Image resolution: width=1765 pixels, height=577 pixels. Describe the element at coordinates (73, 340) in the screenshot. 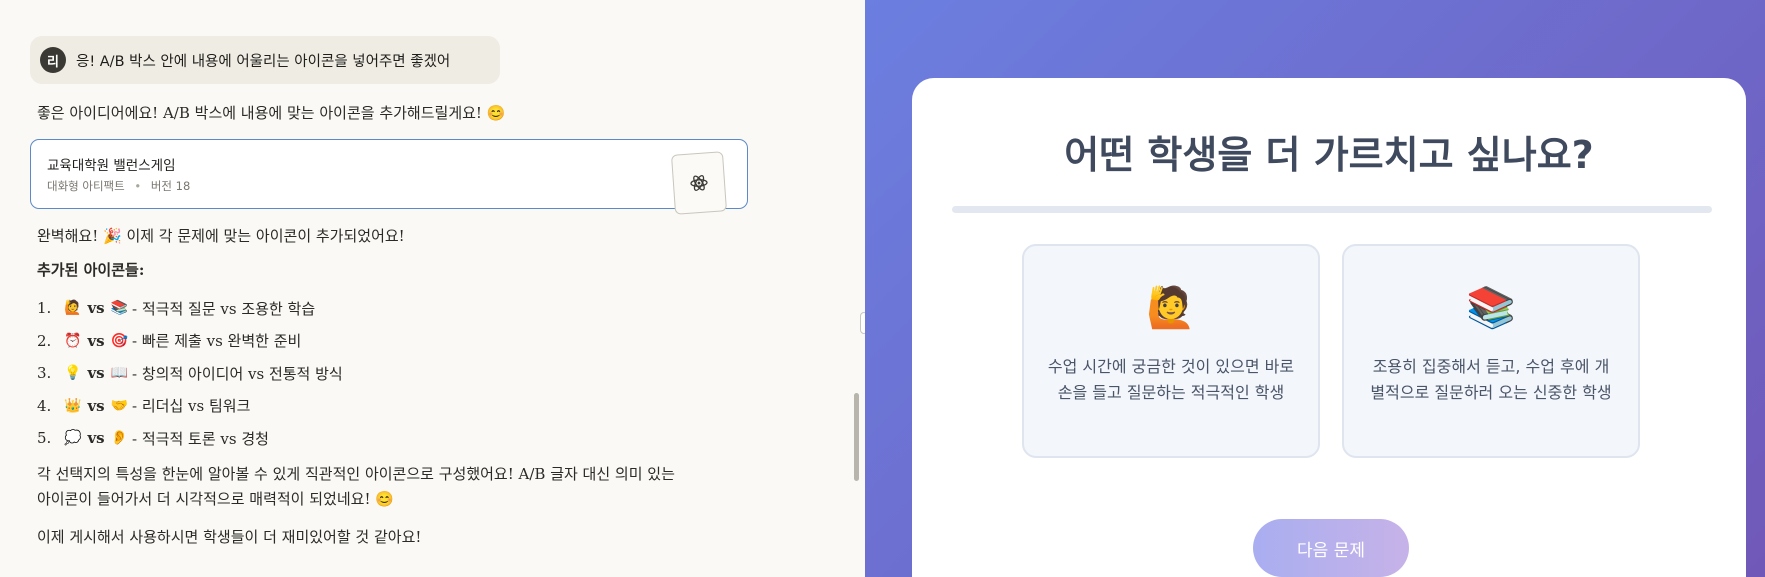

I see `alarm-clock-icon: ⏰` at that location.